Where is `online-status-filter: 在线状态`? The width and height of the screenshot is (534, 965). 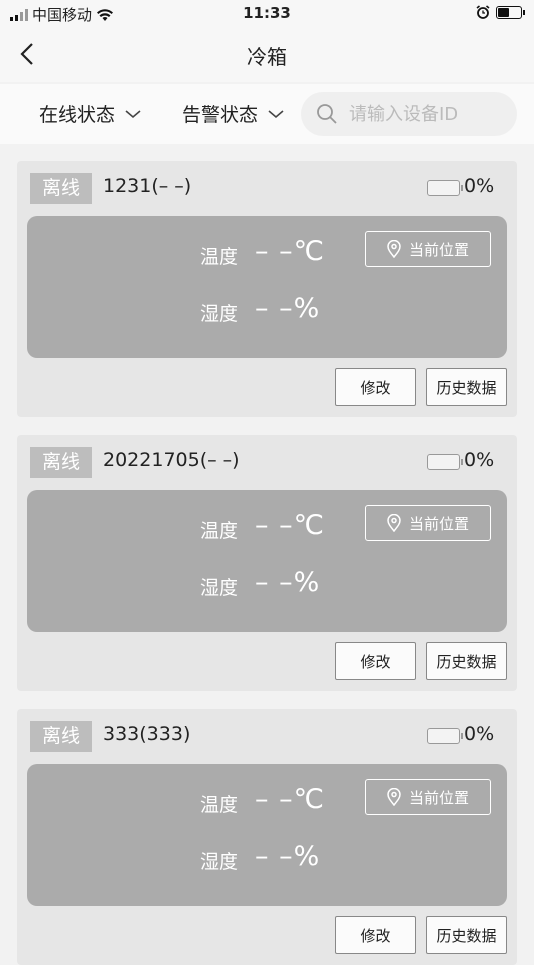 online-status-filter: 在线状态 is located at coordinates (90, 113).